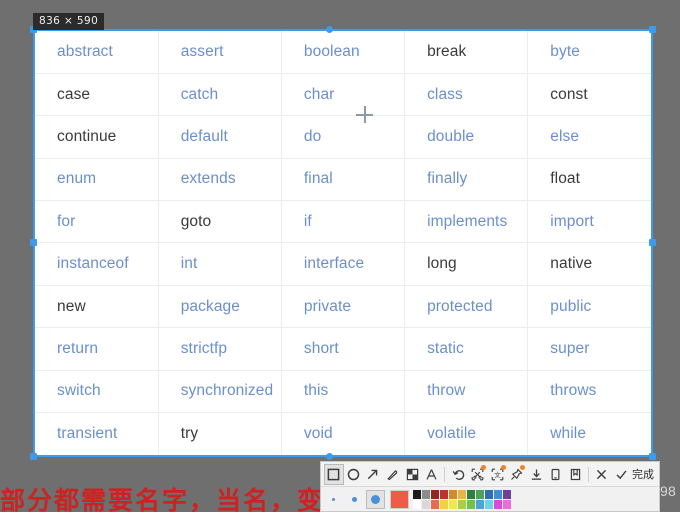 The height and width of the screenshot is (512, 680). What do you see at coordinates (497, 474) in the screenshot?
I see `translate-tool: 文` at bounding box center [497, 474].